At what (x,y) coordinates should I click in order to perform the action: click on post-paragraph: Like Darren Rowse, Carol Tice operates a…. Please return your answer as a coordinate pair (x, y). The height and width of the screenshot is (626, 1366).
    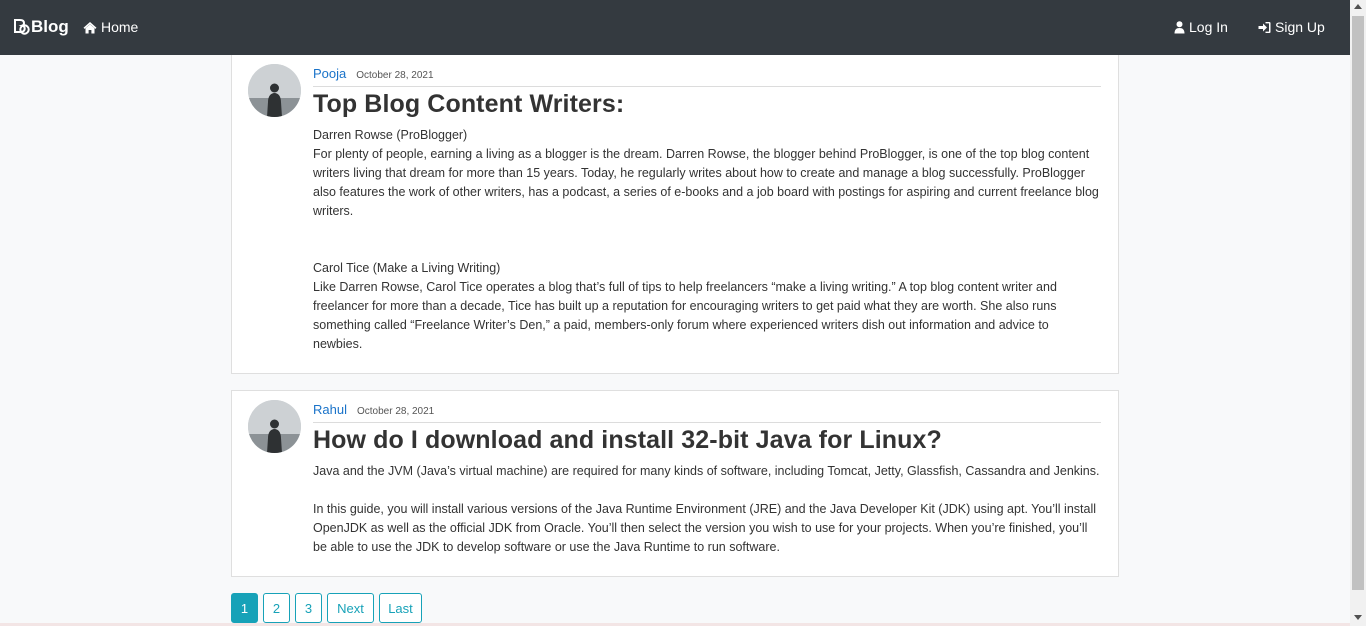
    Looking at the image, I should click on (685, 315).